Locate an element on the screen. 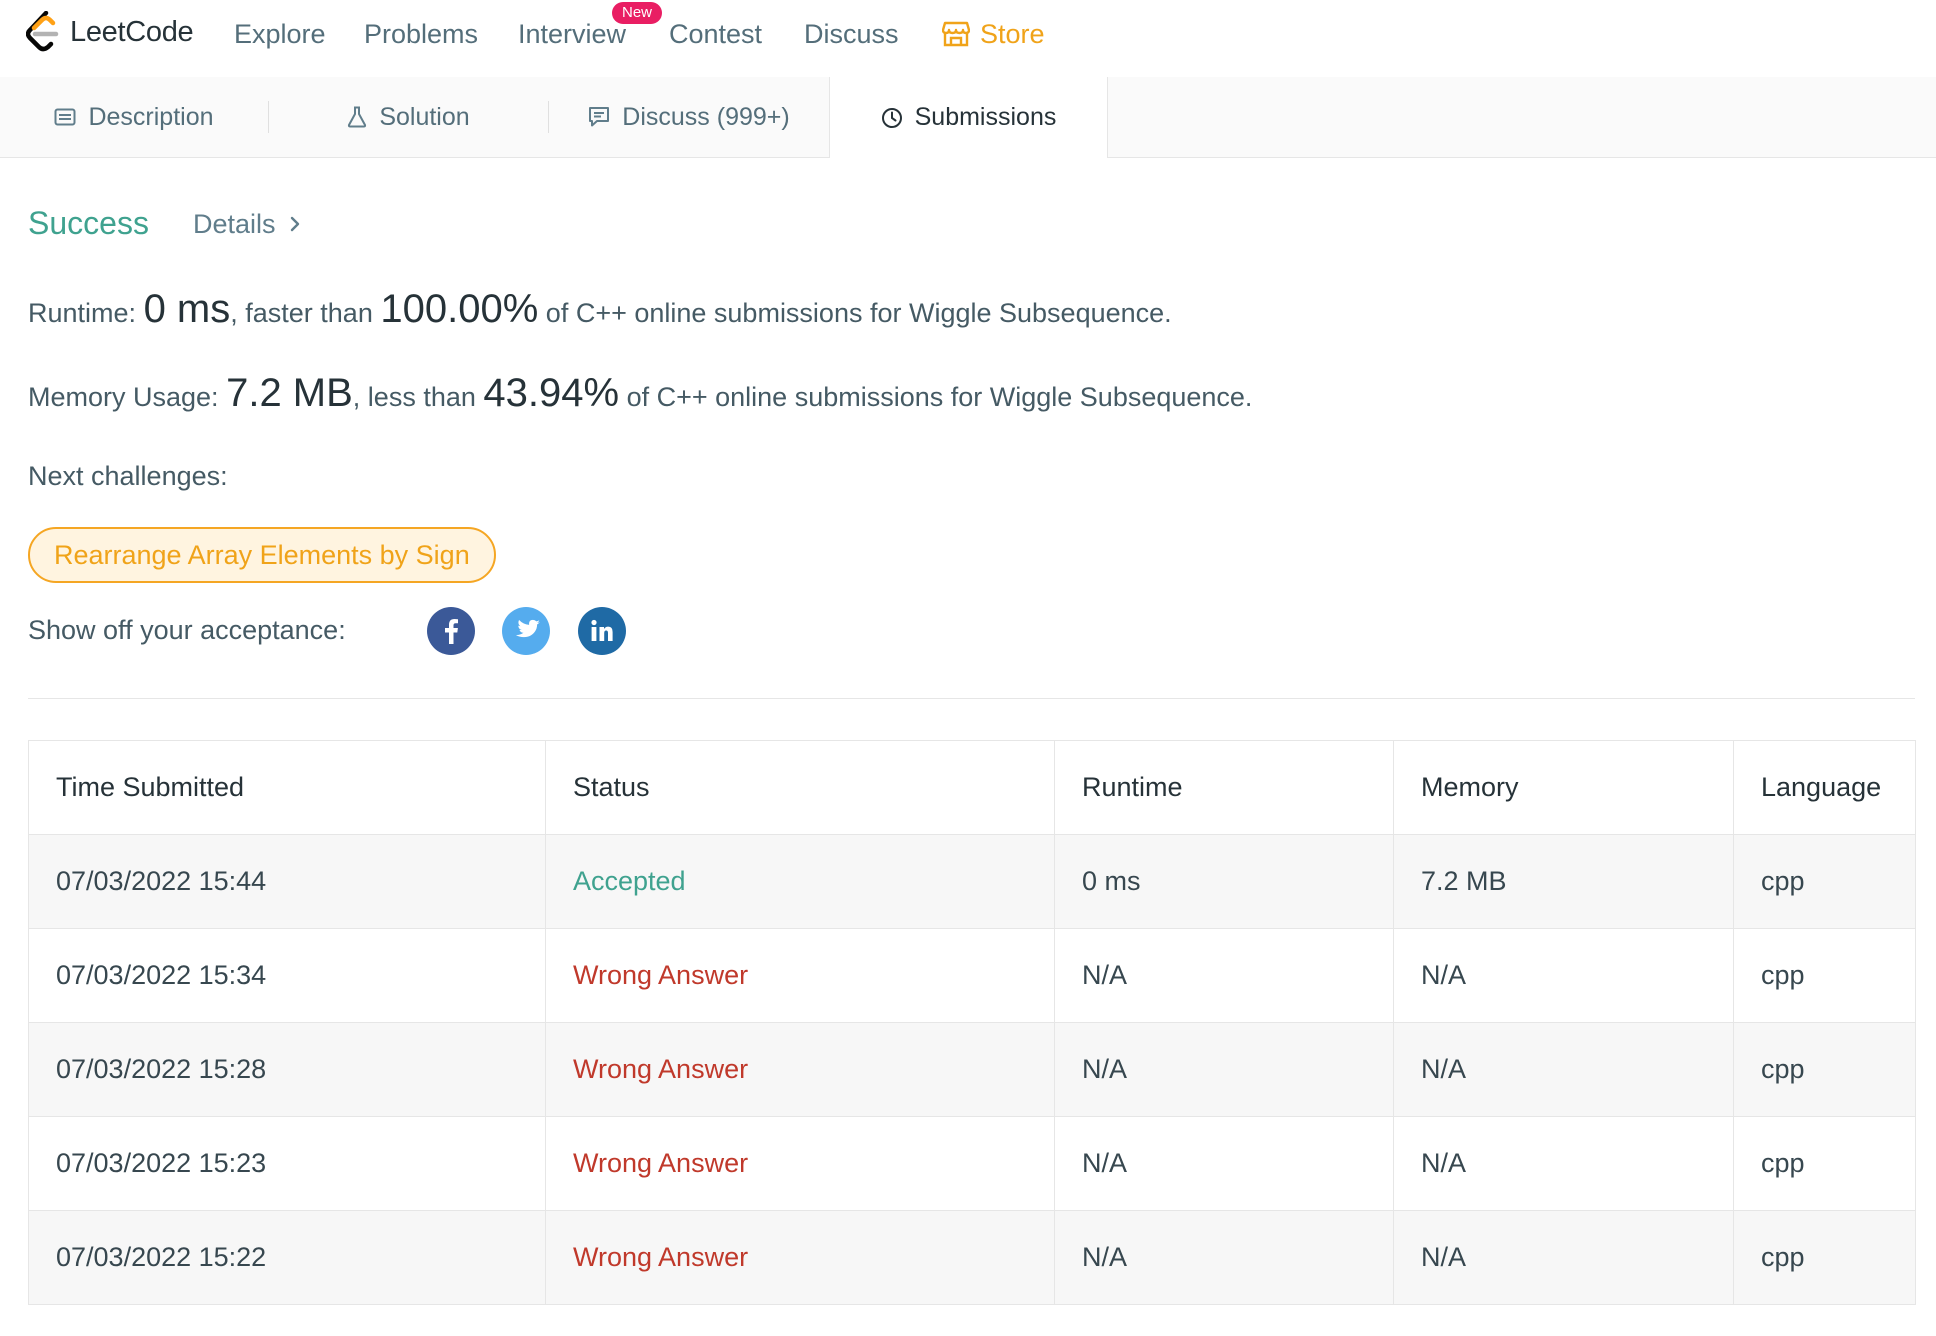 Image resolution: width=1936 pixels, height=1336 pixels. memory-percent: 43.94% is located at coordinates (551, 393).